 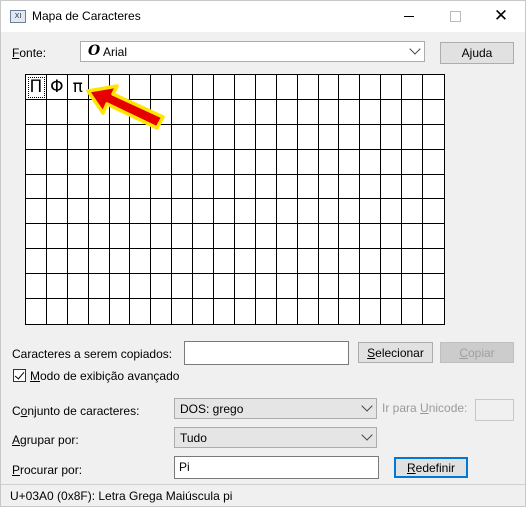 What do you see at coordinates (431, 467) in the screenshot?
I see `reset-button: Redefinir` at bounding box center [431, 467].